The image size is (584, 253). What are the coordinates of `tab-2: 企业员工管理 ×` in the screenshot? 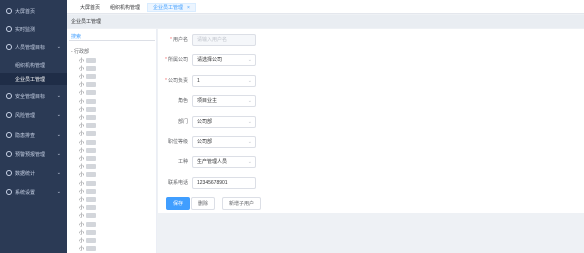 It's located at (171, 7).